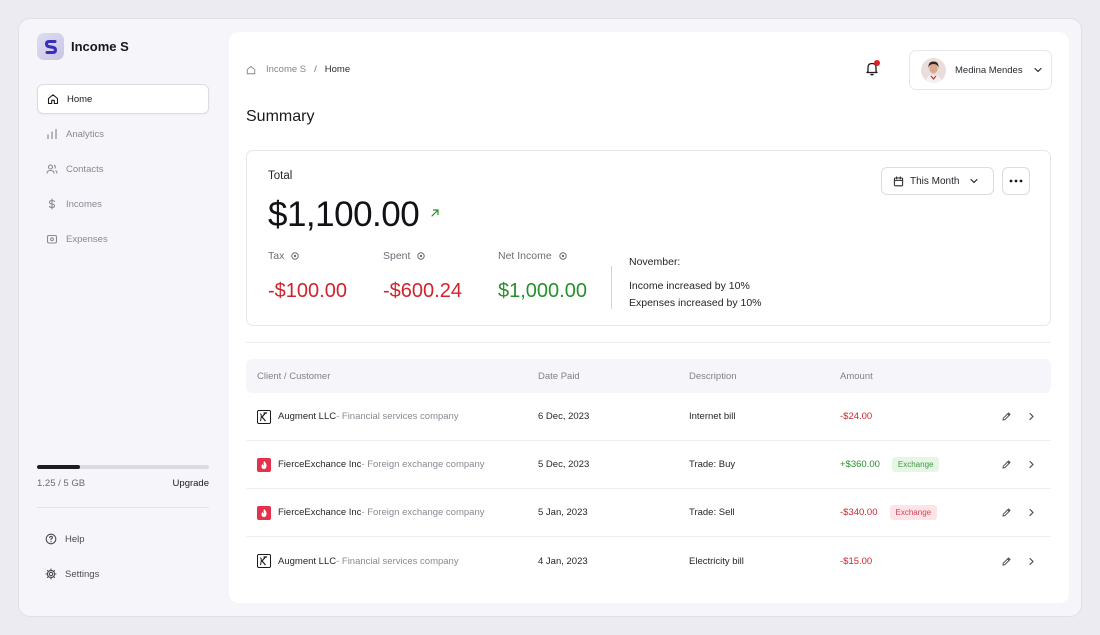 This screenshot has height=635, width=1100. Describe the element at coordinates (872, 68) in the screenshot. I see `notifications-button` at that location.